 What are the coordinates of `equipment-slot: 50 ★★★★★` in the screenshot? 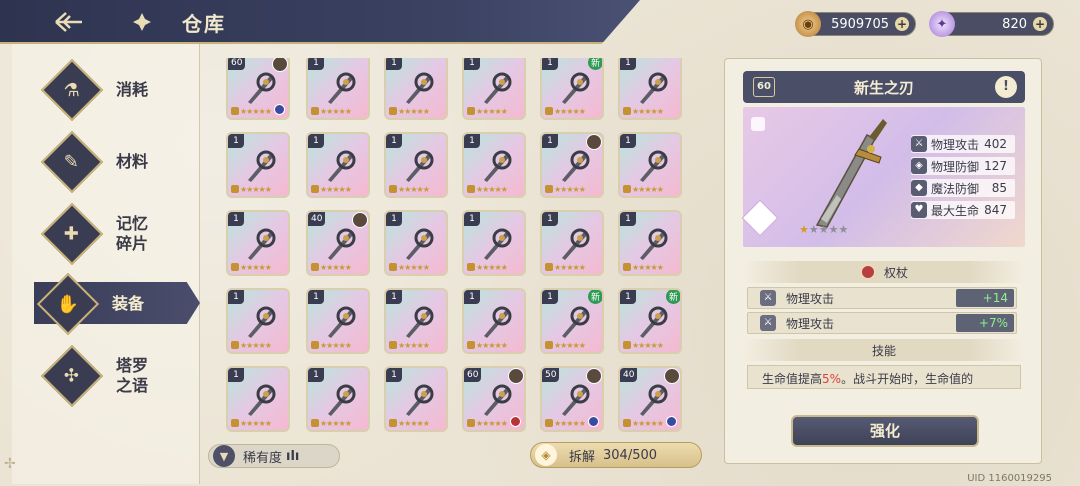 It's located at (572, 399).